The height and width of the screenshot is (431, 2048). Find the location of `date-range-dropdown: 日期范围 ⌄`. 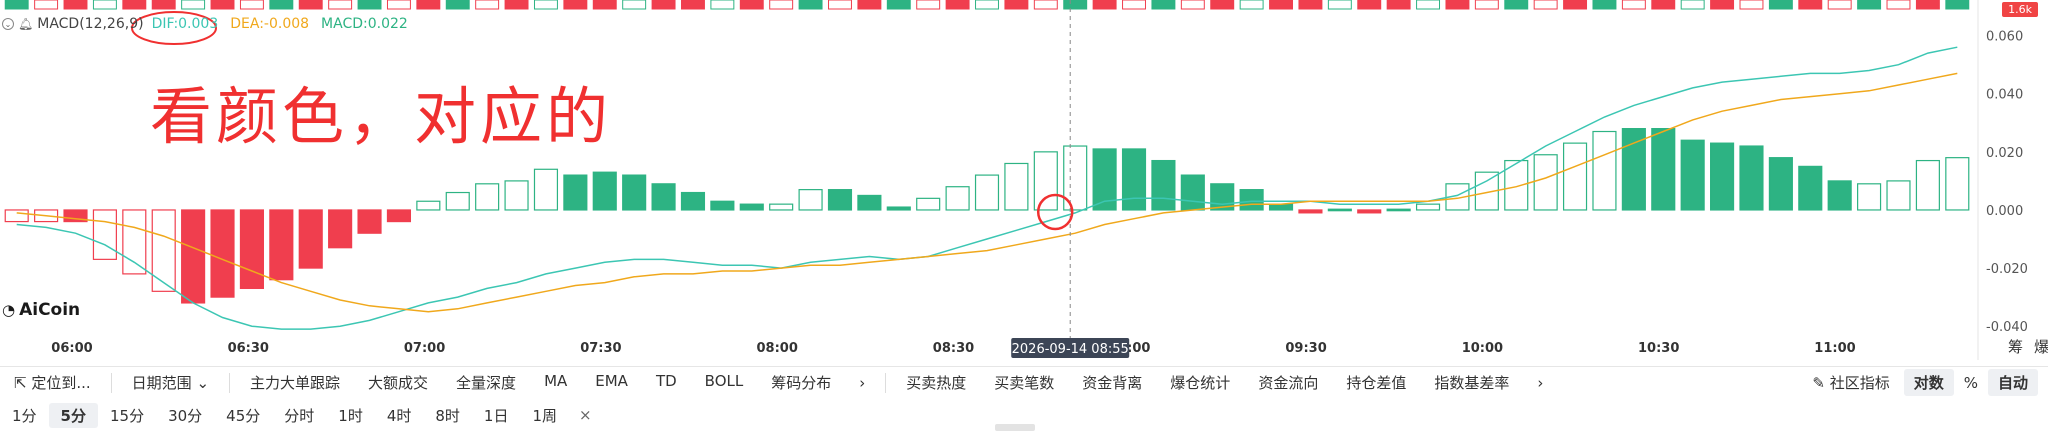

date-range-dropdown: 日期范围 ⌄ is located at coordinates (170, 382).